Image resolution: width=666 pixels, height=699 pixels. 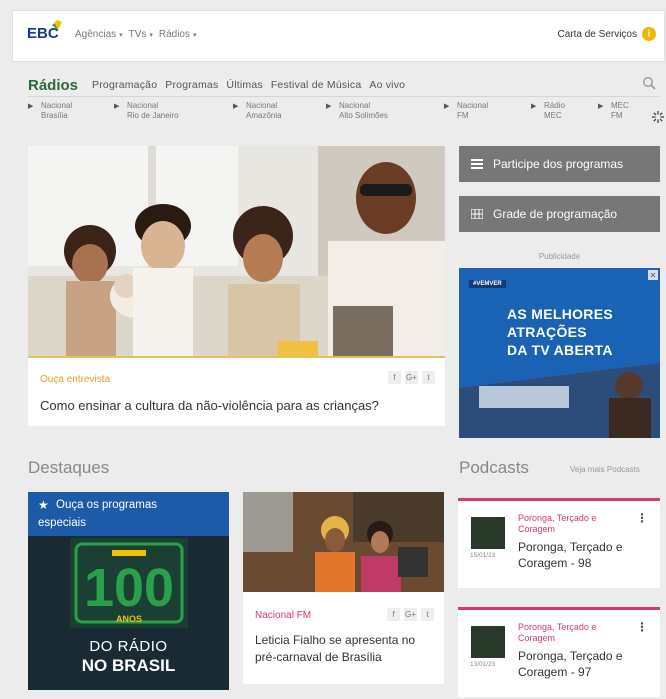 I want to click on carta-de-servicos-link: Carta de Serviços i, so click(x=607, y=34).